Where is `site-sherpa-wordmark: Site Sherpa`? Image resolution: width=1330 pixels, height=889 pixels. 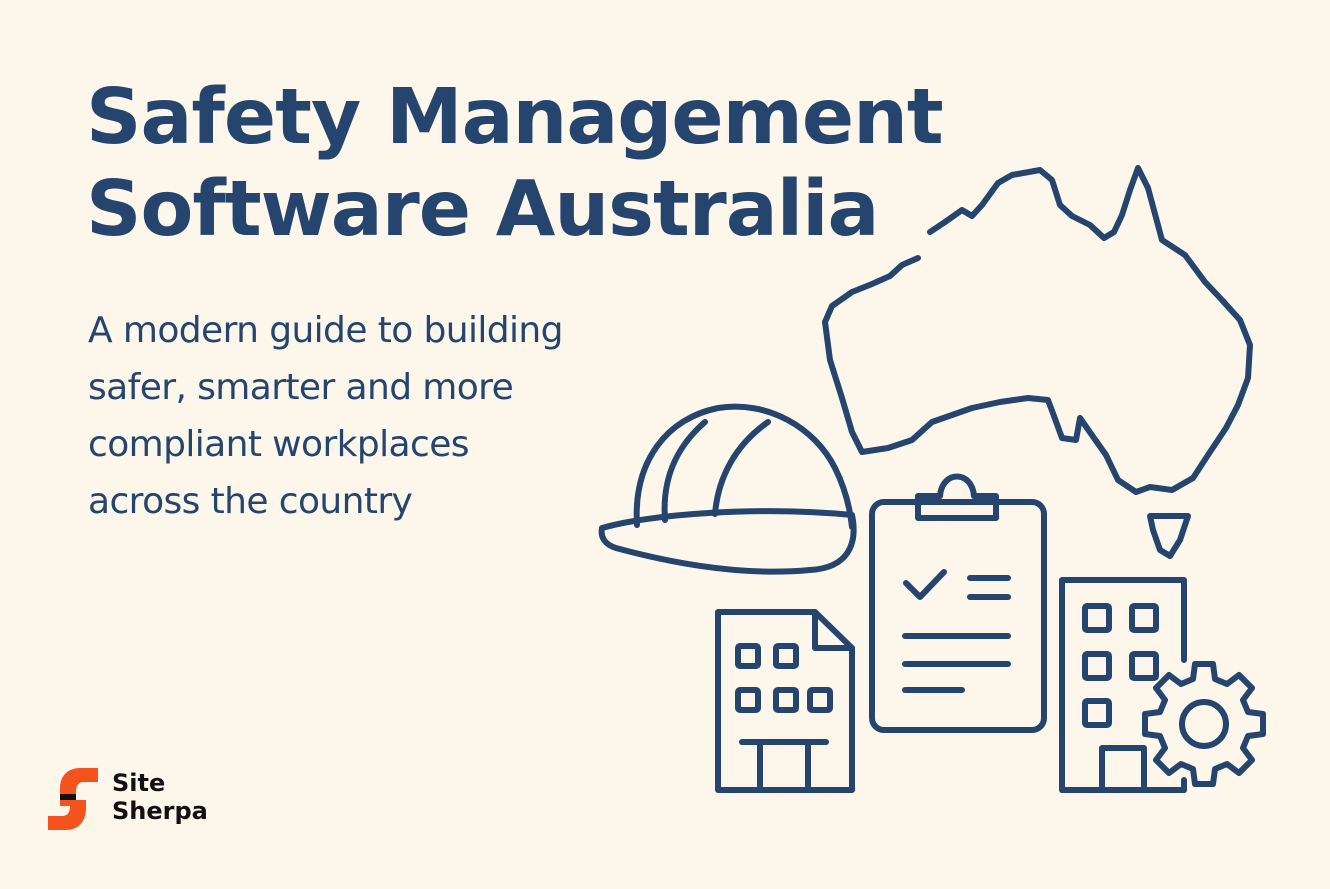 site-sherpa-wordmark: Site Sherpa is located at coordinates (160, 797).